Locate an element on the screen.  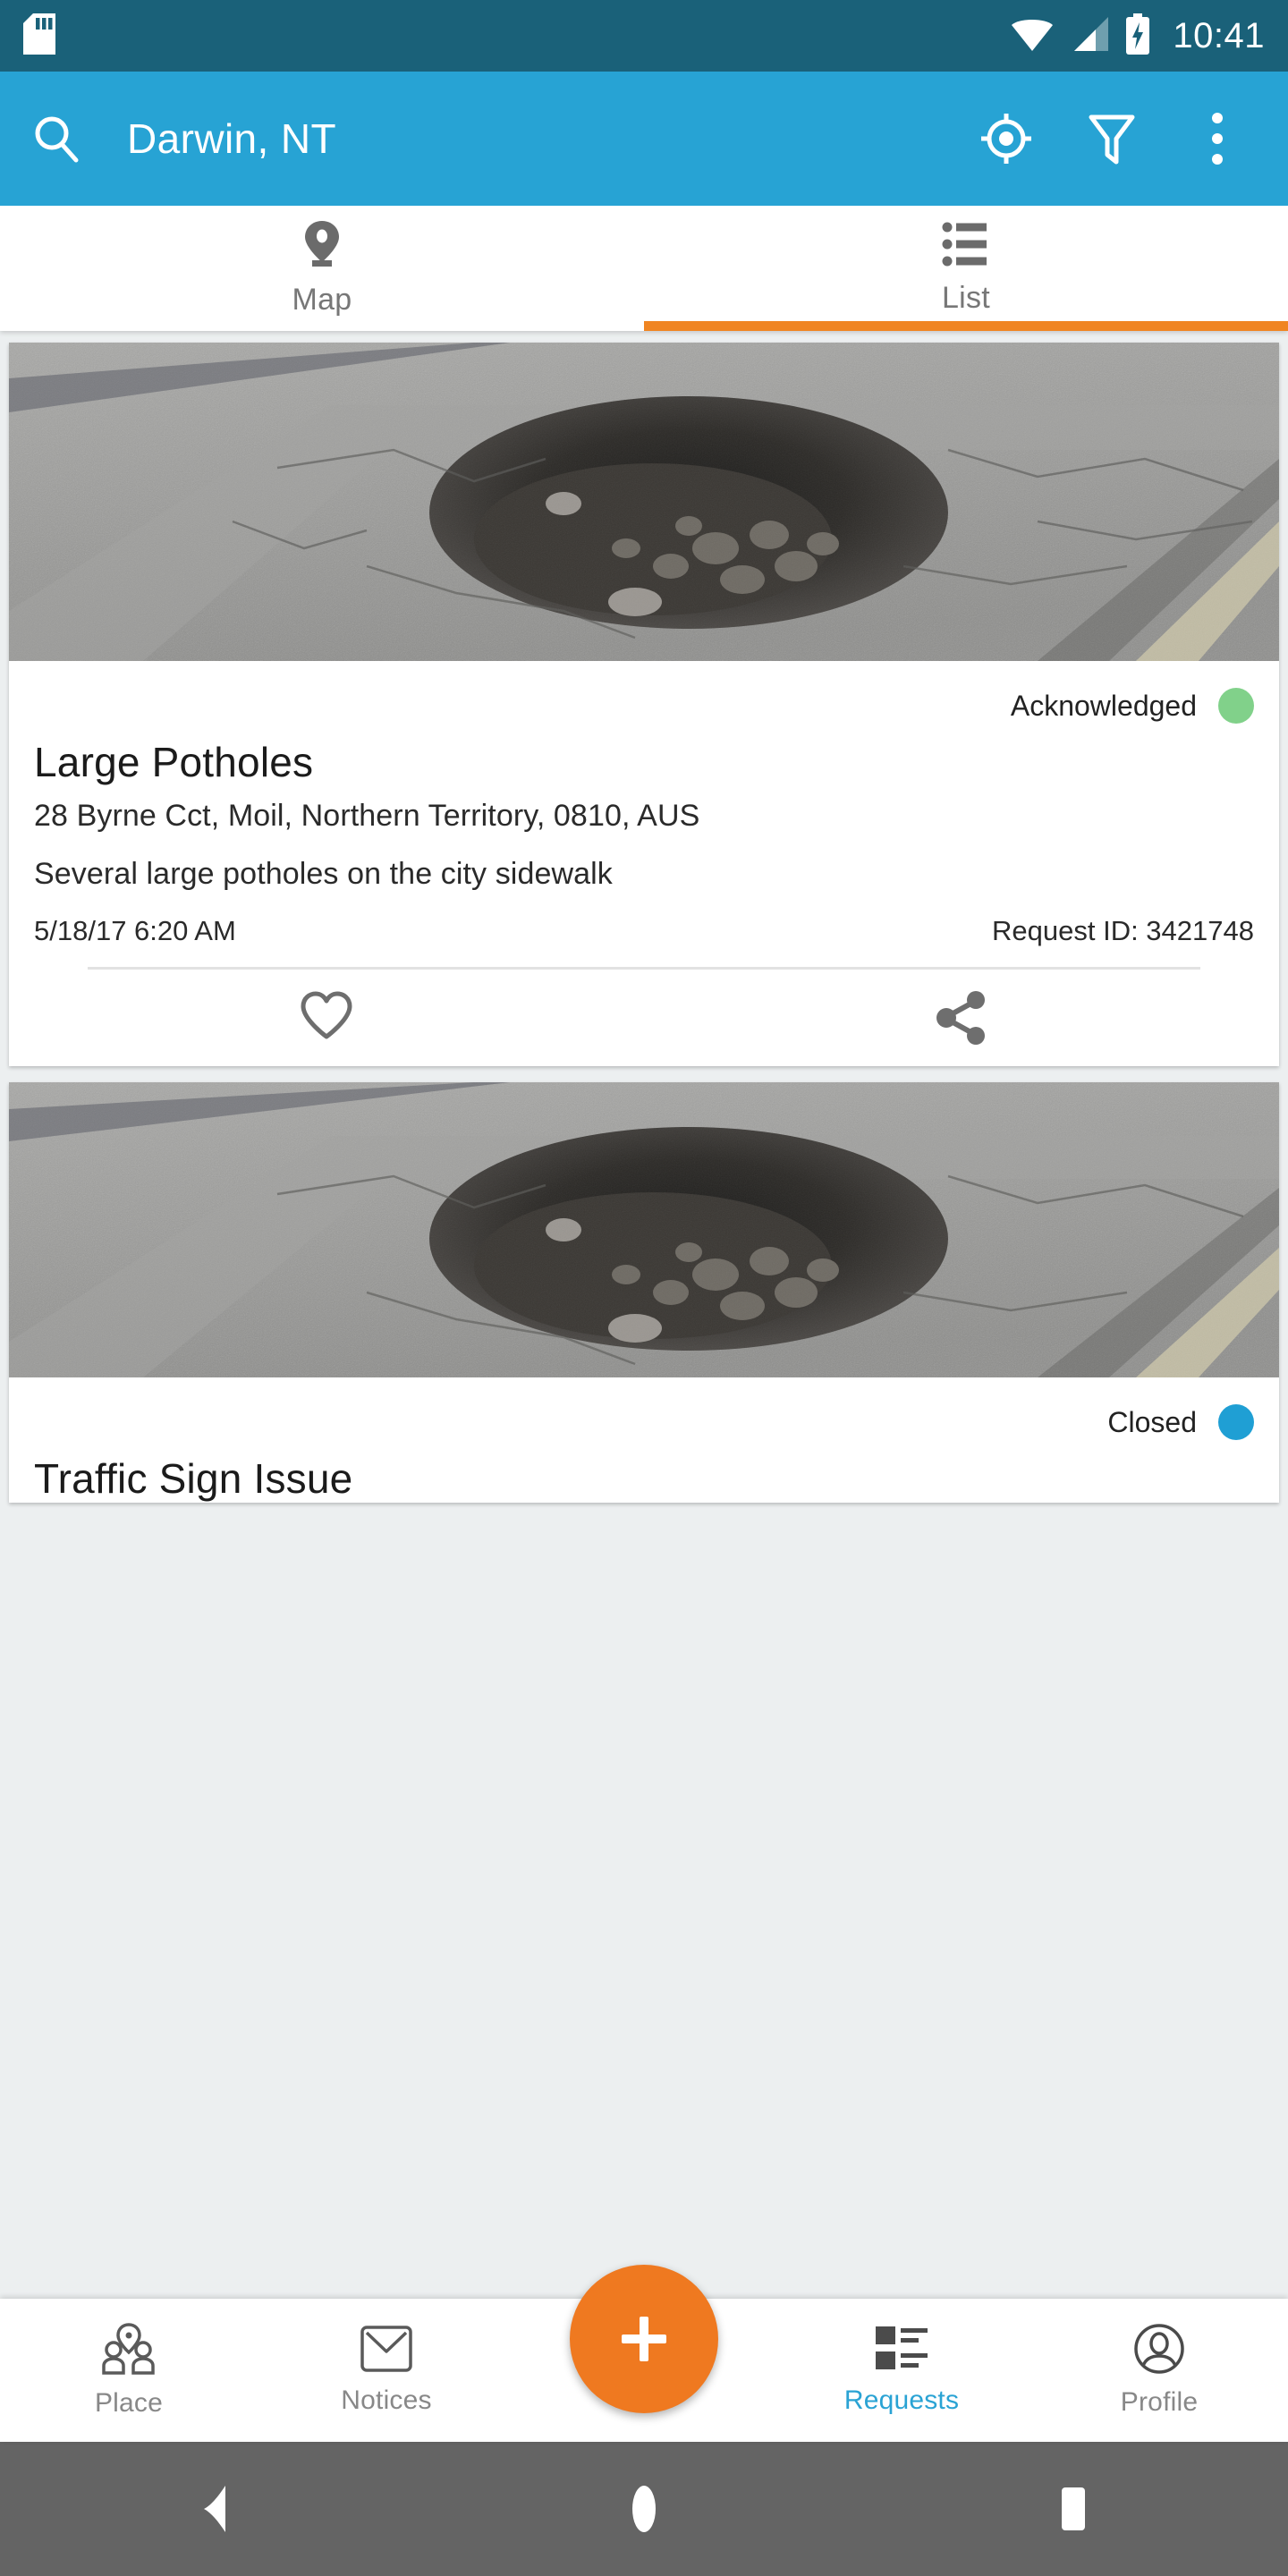
nav-item-notices: Notices is located at coordinates (386, 2370).